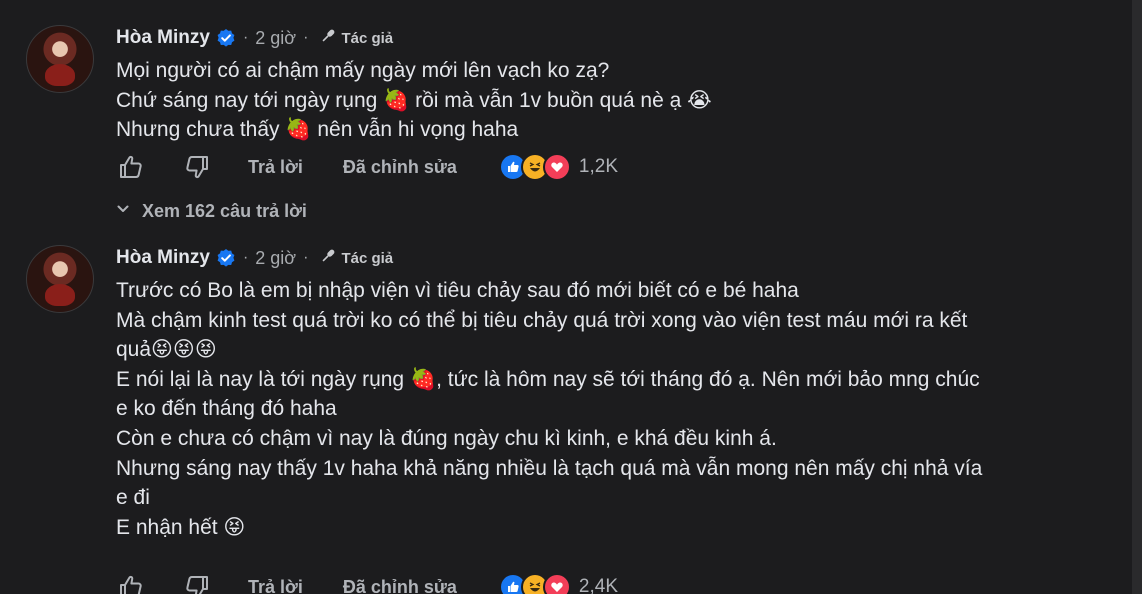  I want to click on reaction-count: 1,2K, so click(598, 166).